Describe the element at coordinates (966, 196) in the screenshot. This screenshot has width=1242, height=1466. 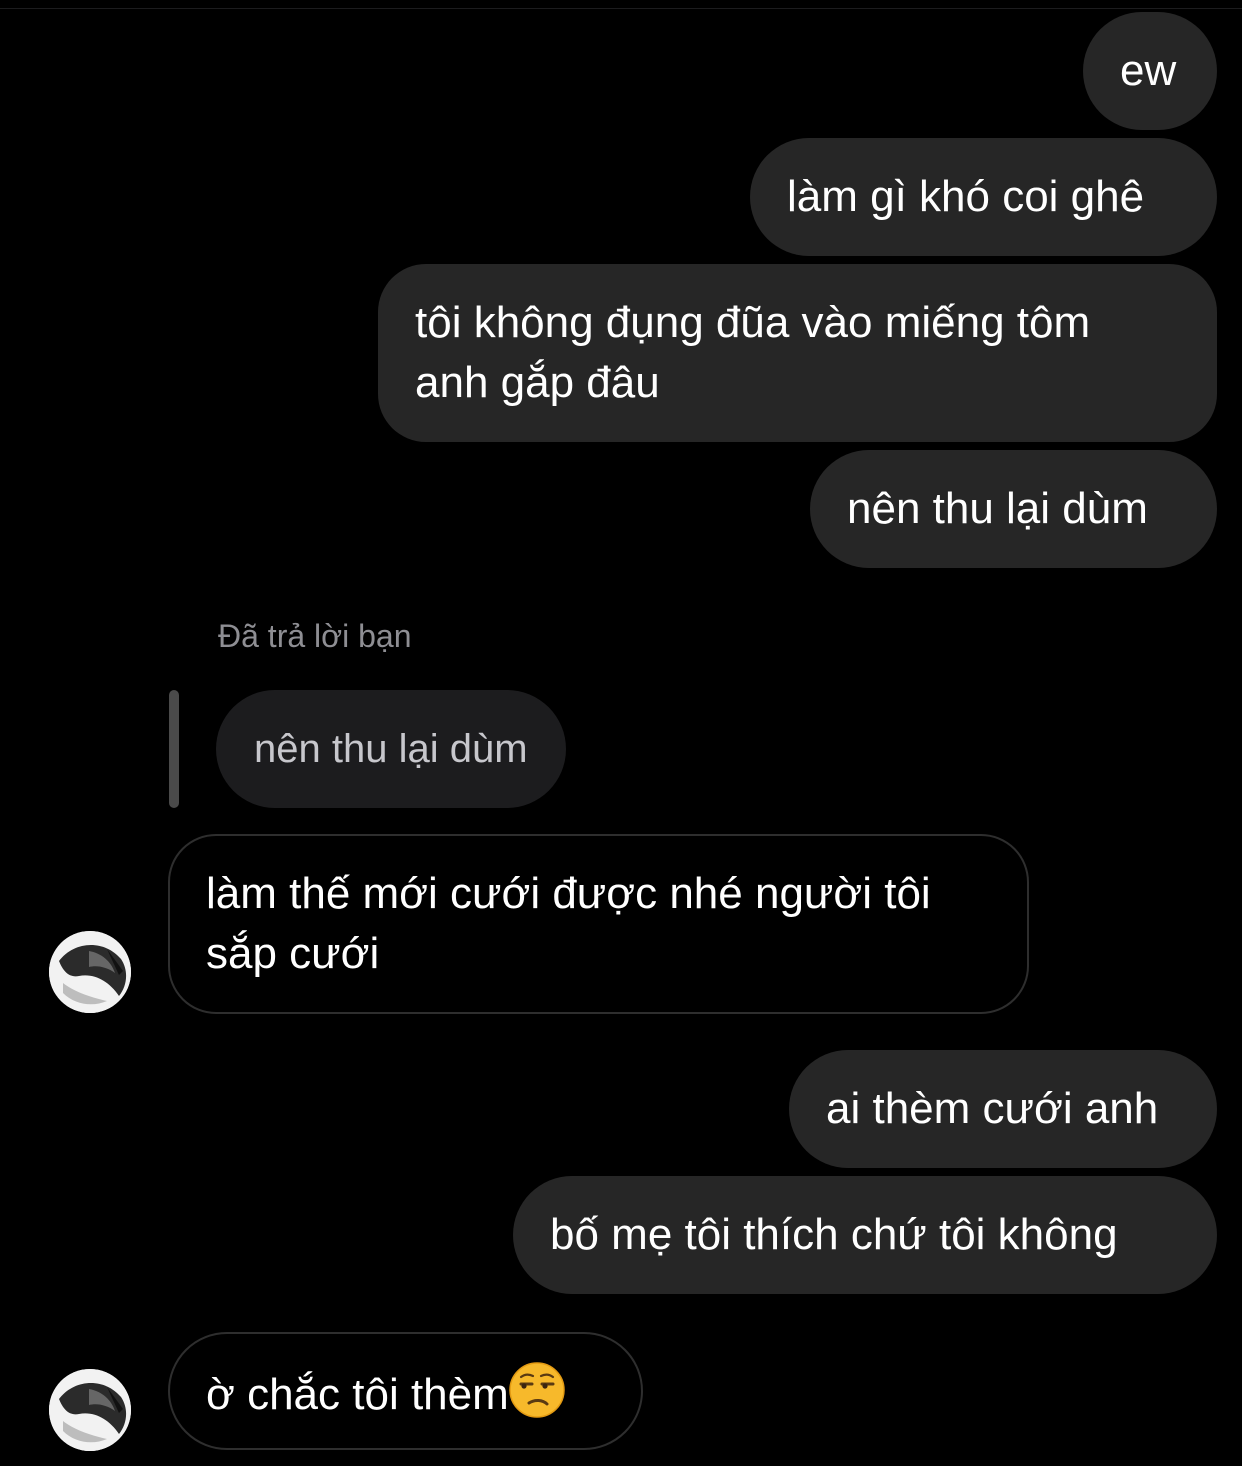
I see `message-text: làm gì khó coi ghê` at that location.